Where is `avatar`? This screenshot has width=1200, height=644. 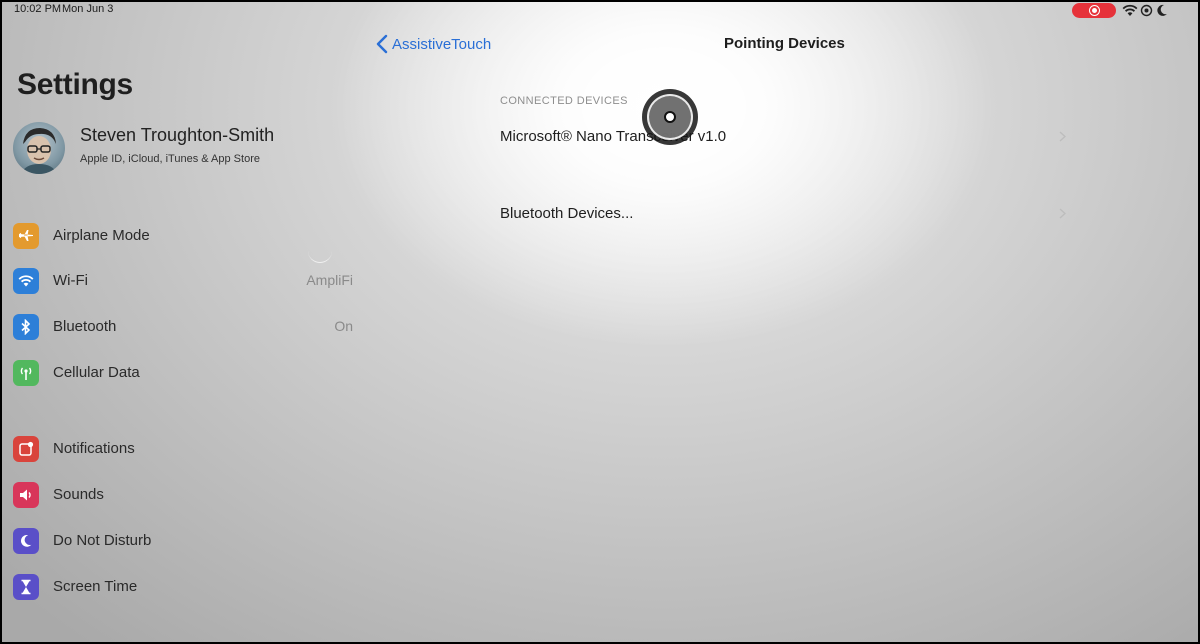 avatar is located at coordinates (39, 148).